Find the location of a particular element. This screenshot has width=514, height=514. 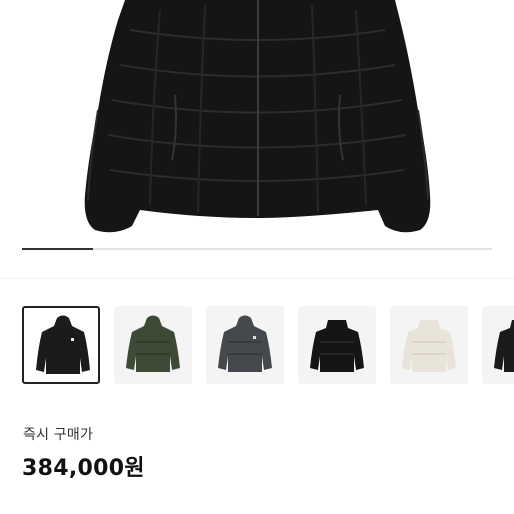

charcoal-hooded-jacket-image is located at coordinates (245, 343).